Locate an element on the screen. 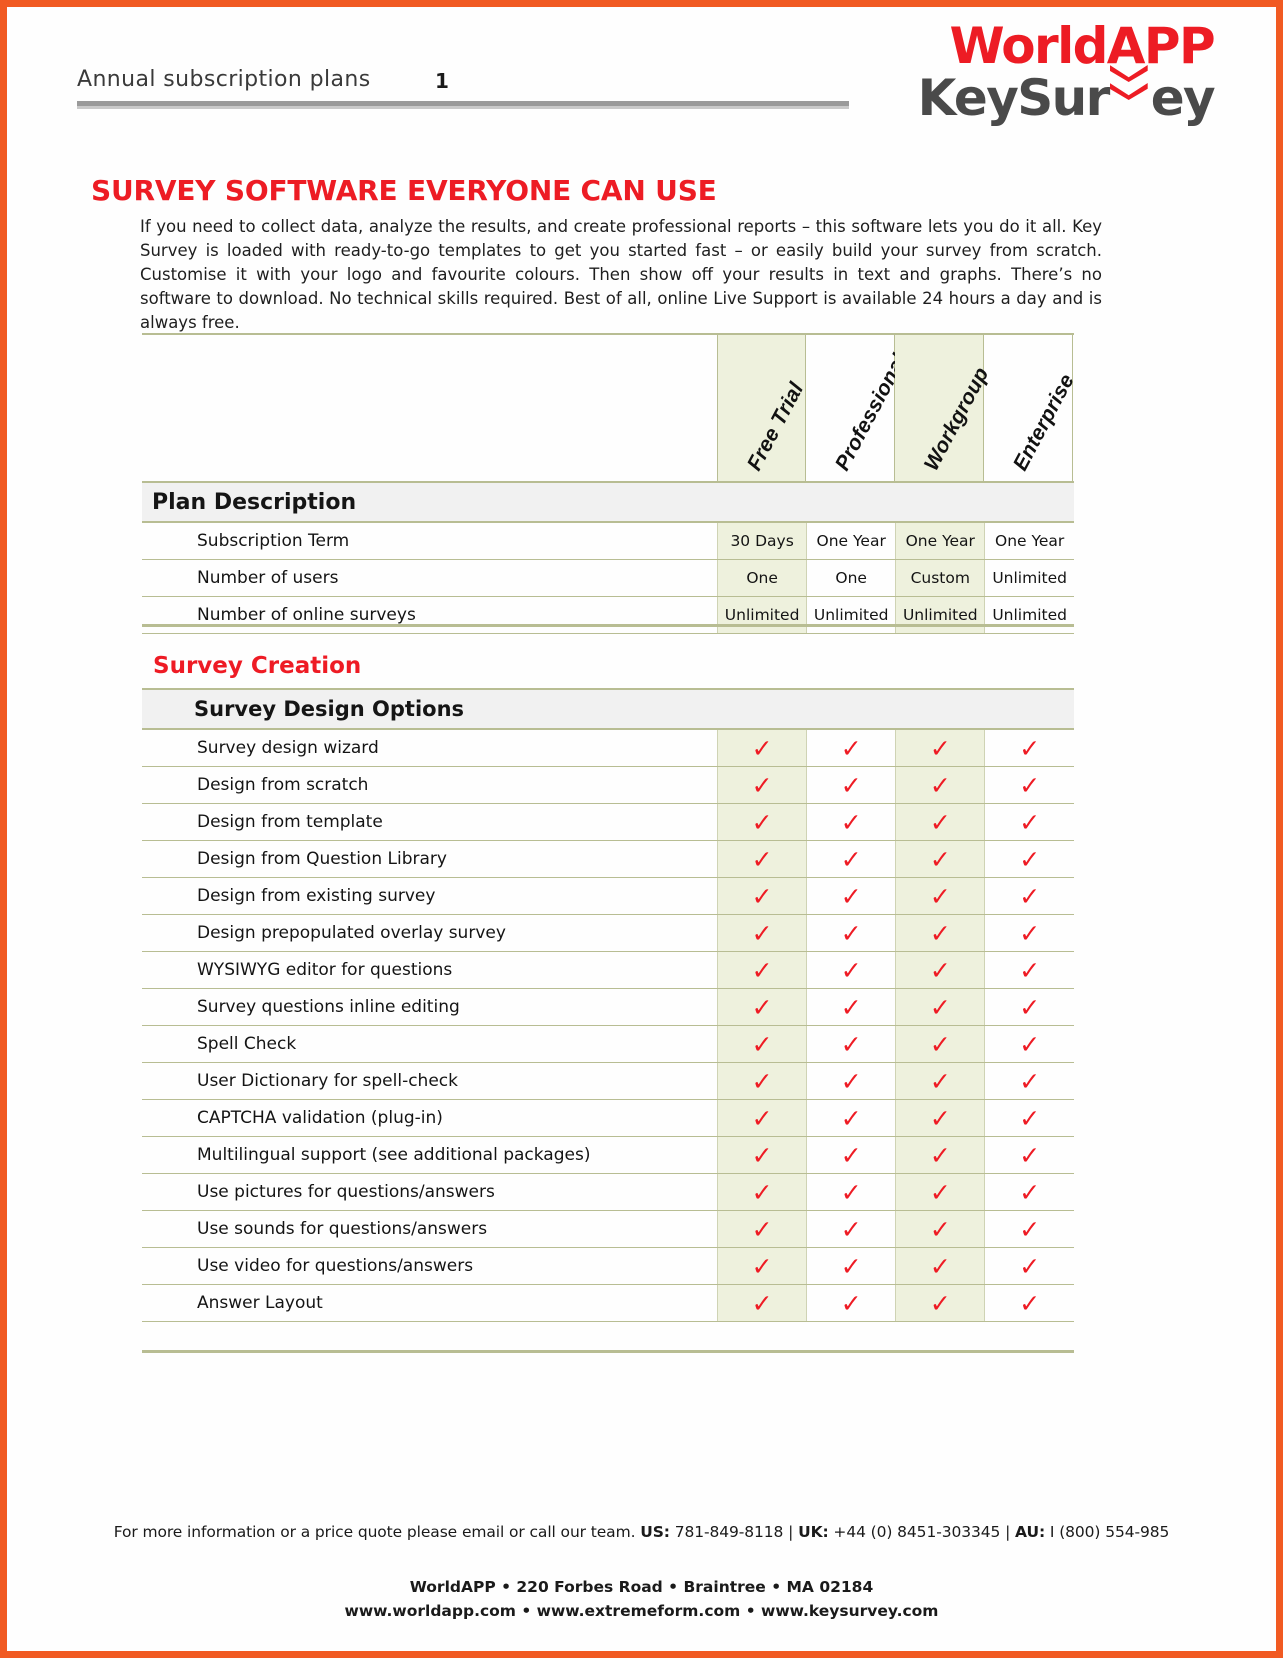 The image size is (1283, 1658). row-label: Design from scratch is located at coordinates (430, 785).